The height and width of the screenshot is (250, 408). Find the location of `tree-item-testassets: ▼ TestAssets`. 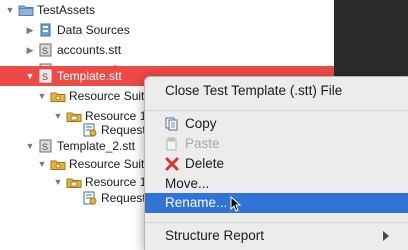

tree-item-testassets: ▼ TestAssets is located at coordinates (167, 10).